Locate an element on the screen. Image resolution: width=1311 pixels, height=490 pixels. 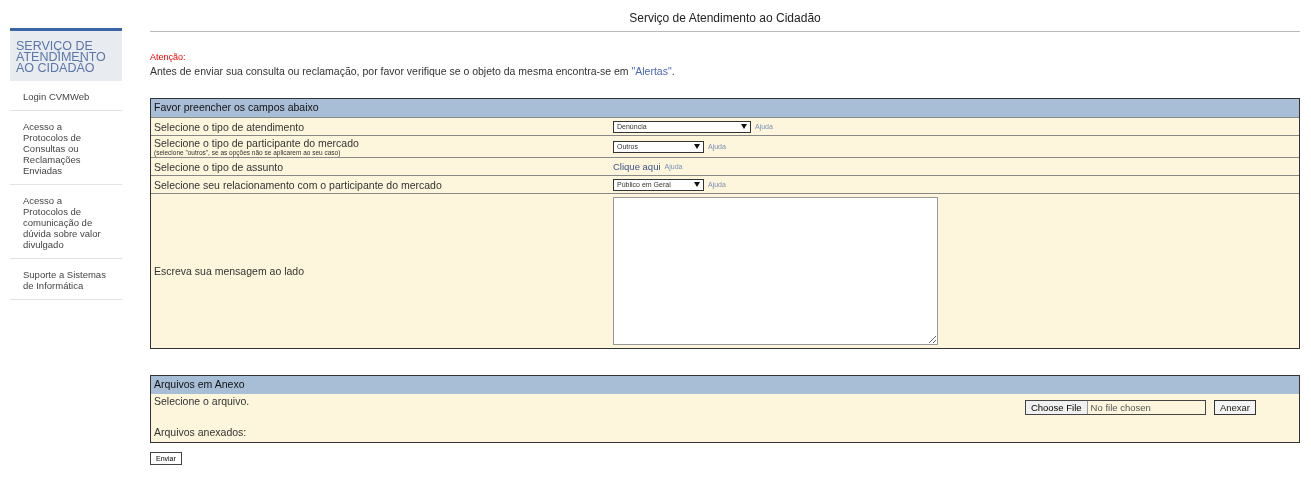
message-textarea is located at coordinates (775, 271).